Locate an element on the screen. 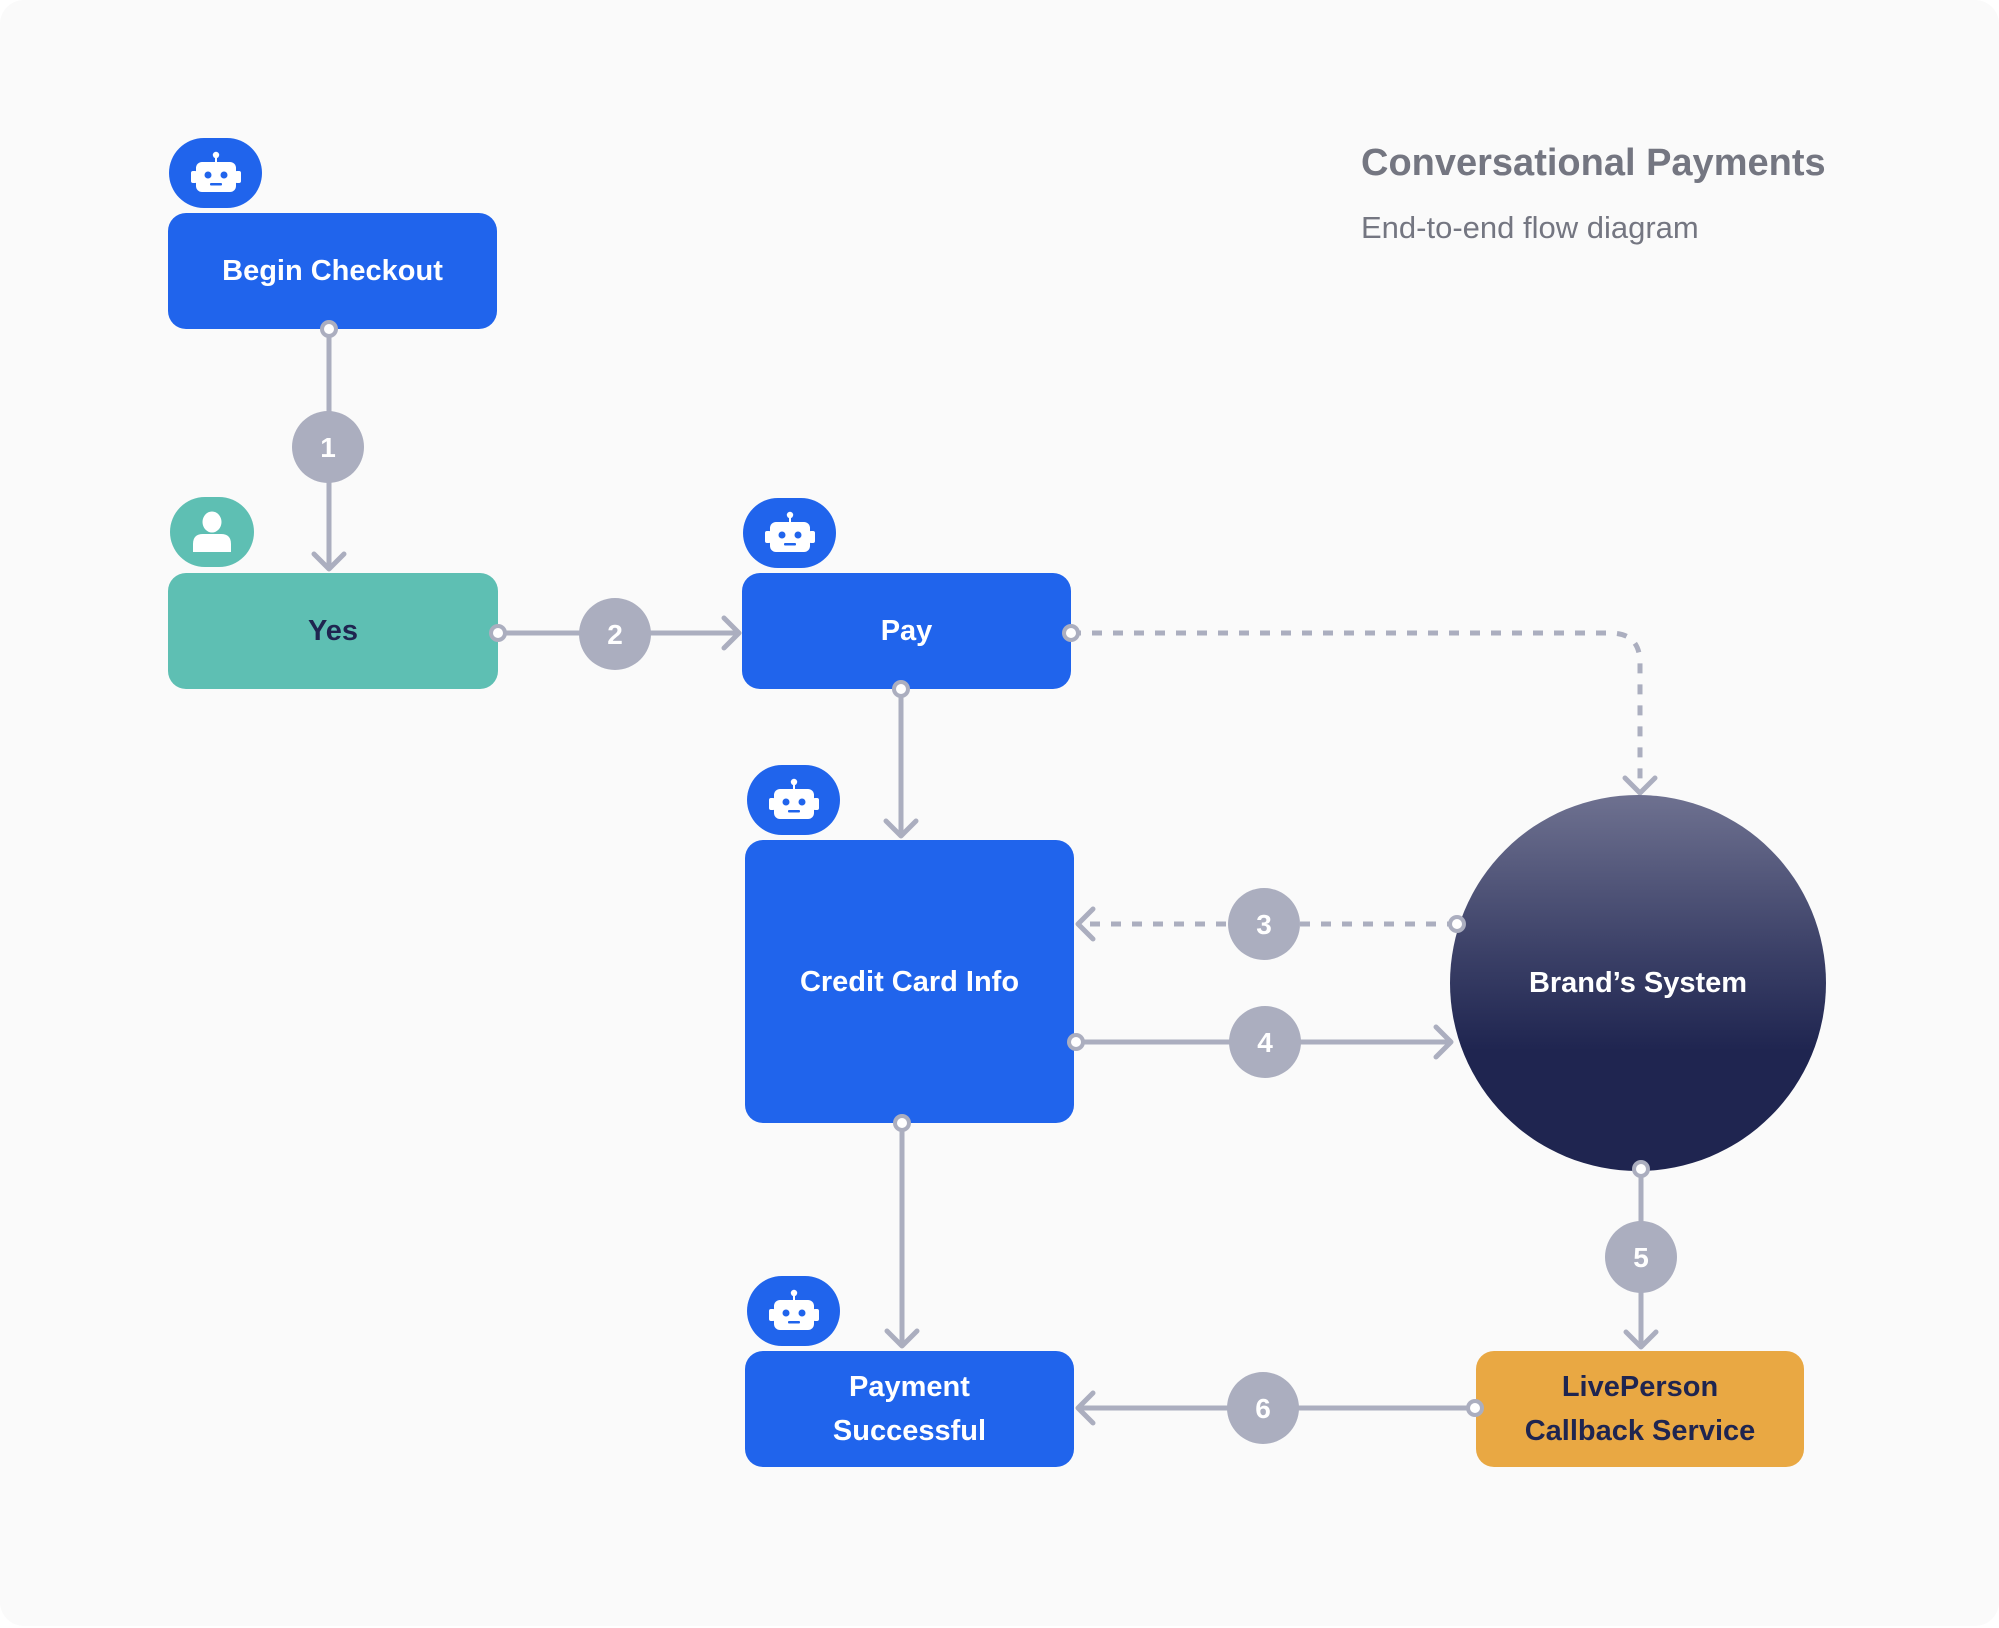 The height and width of the screenshot is (1628, 1999). step-badge-1: 1 is located at coordinates (328, 447).